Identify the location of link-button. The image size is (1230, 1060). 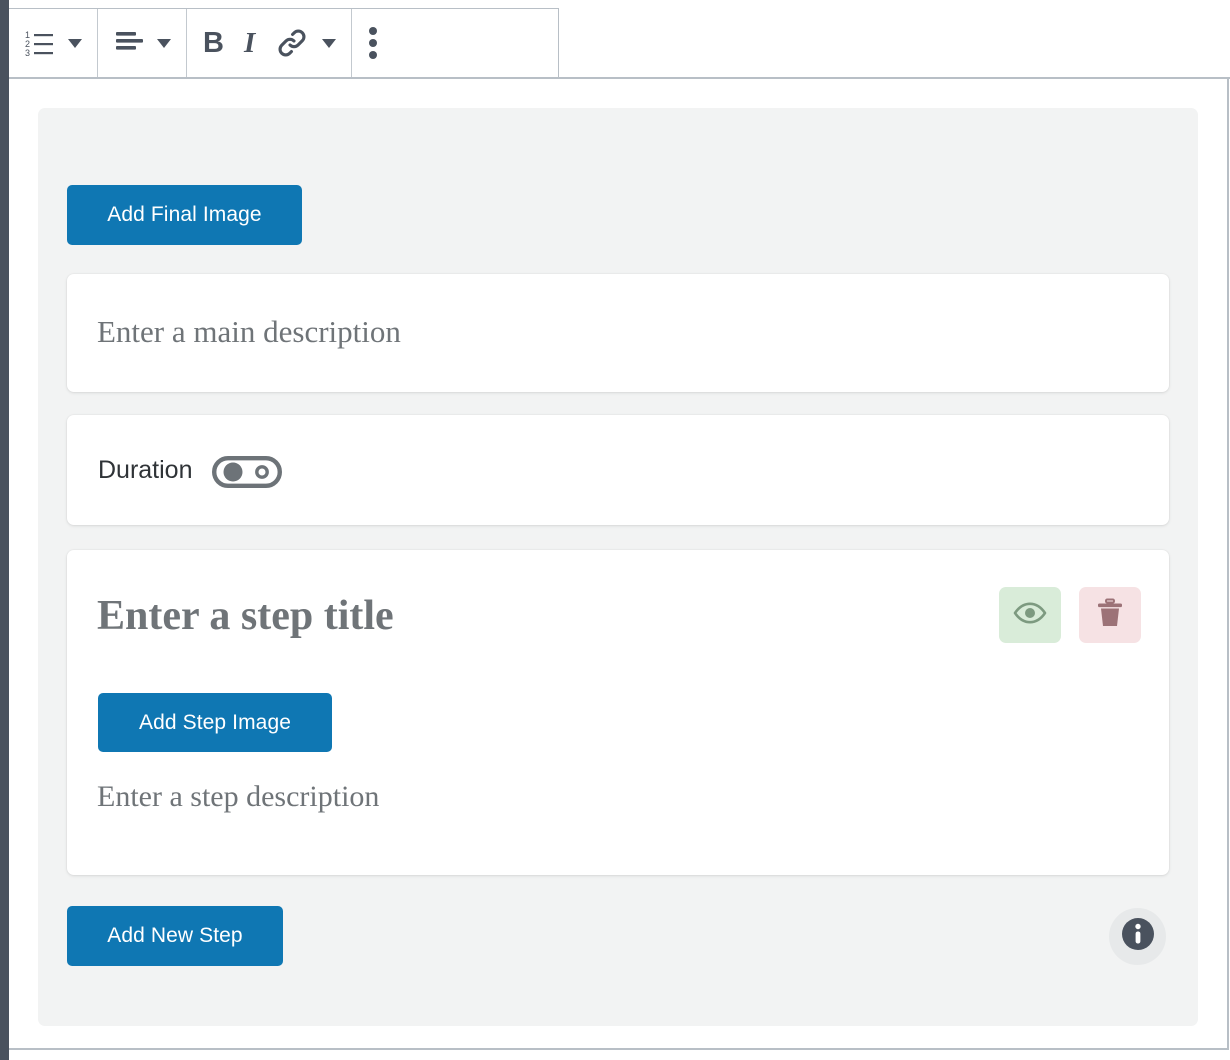
(292, 43).